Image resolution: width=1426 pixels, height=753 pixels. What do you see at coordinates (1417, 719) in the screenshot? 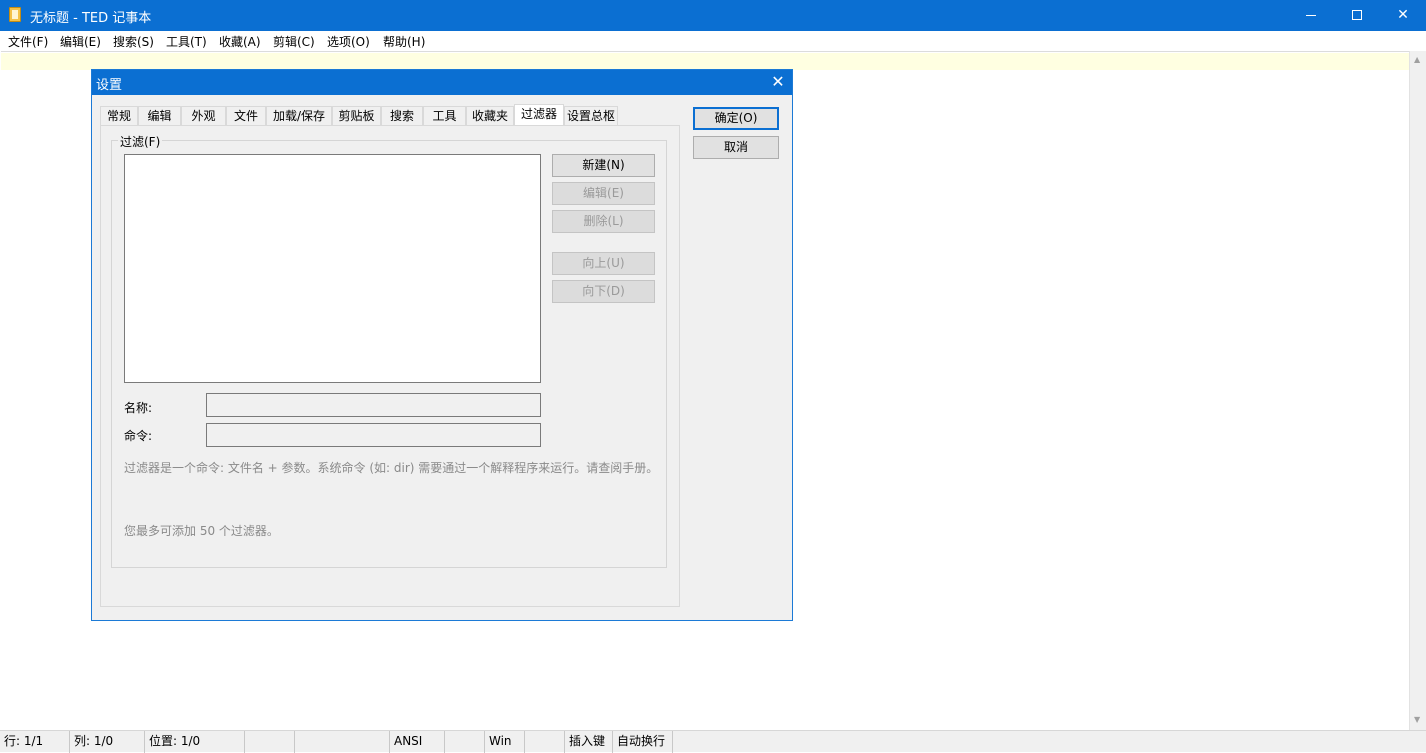
I see `scroll-down-icon: ▼` at bounding box center [1417, 719].